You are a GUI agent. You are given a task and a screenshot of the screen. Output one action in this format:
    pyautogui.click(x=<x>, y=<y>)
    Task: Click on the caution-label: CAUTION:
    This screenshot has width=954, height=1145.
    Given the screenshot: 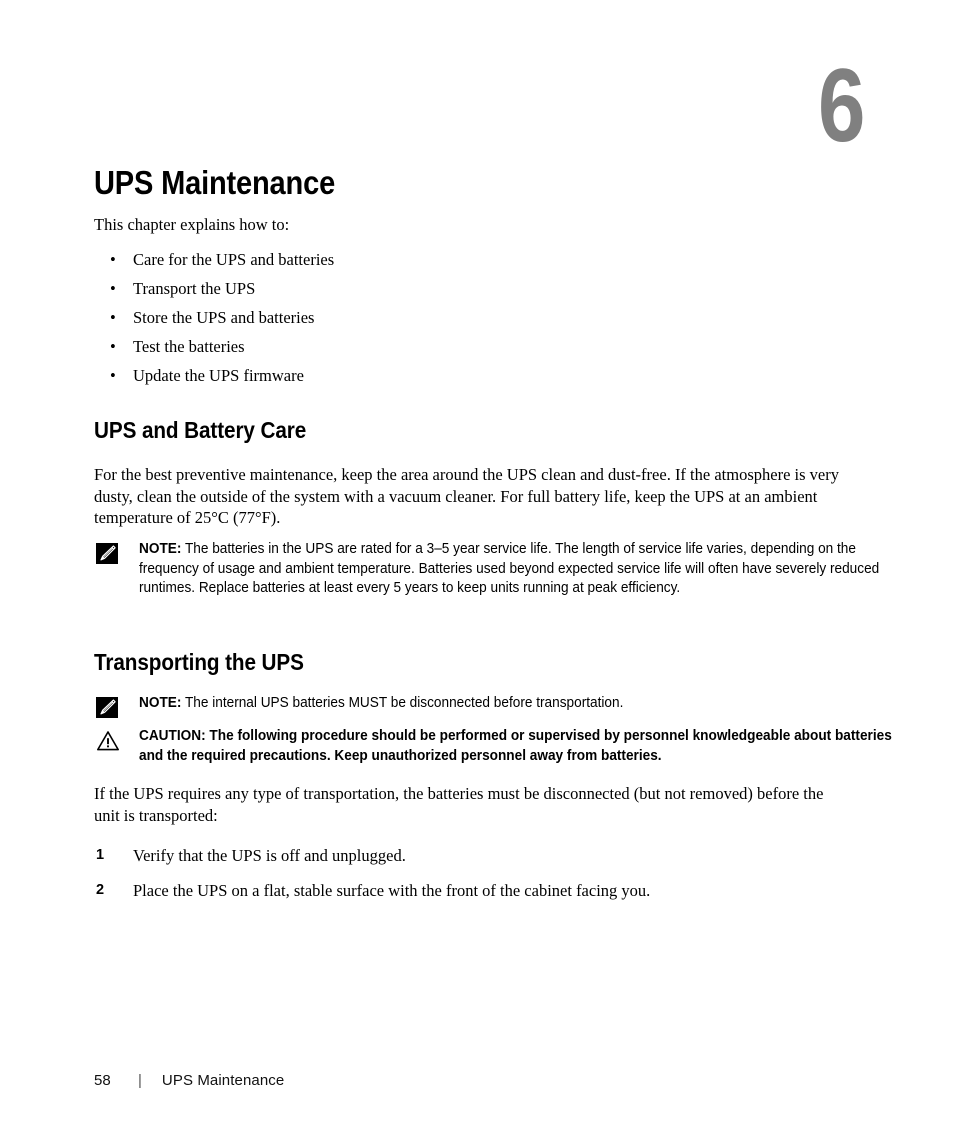 What is the action you would take?
    pyautogui.click(x=172, y=736)
    